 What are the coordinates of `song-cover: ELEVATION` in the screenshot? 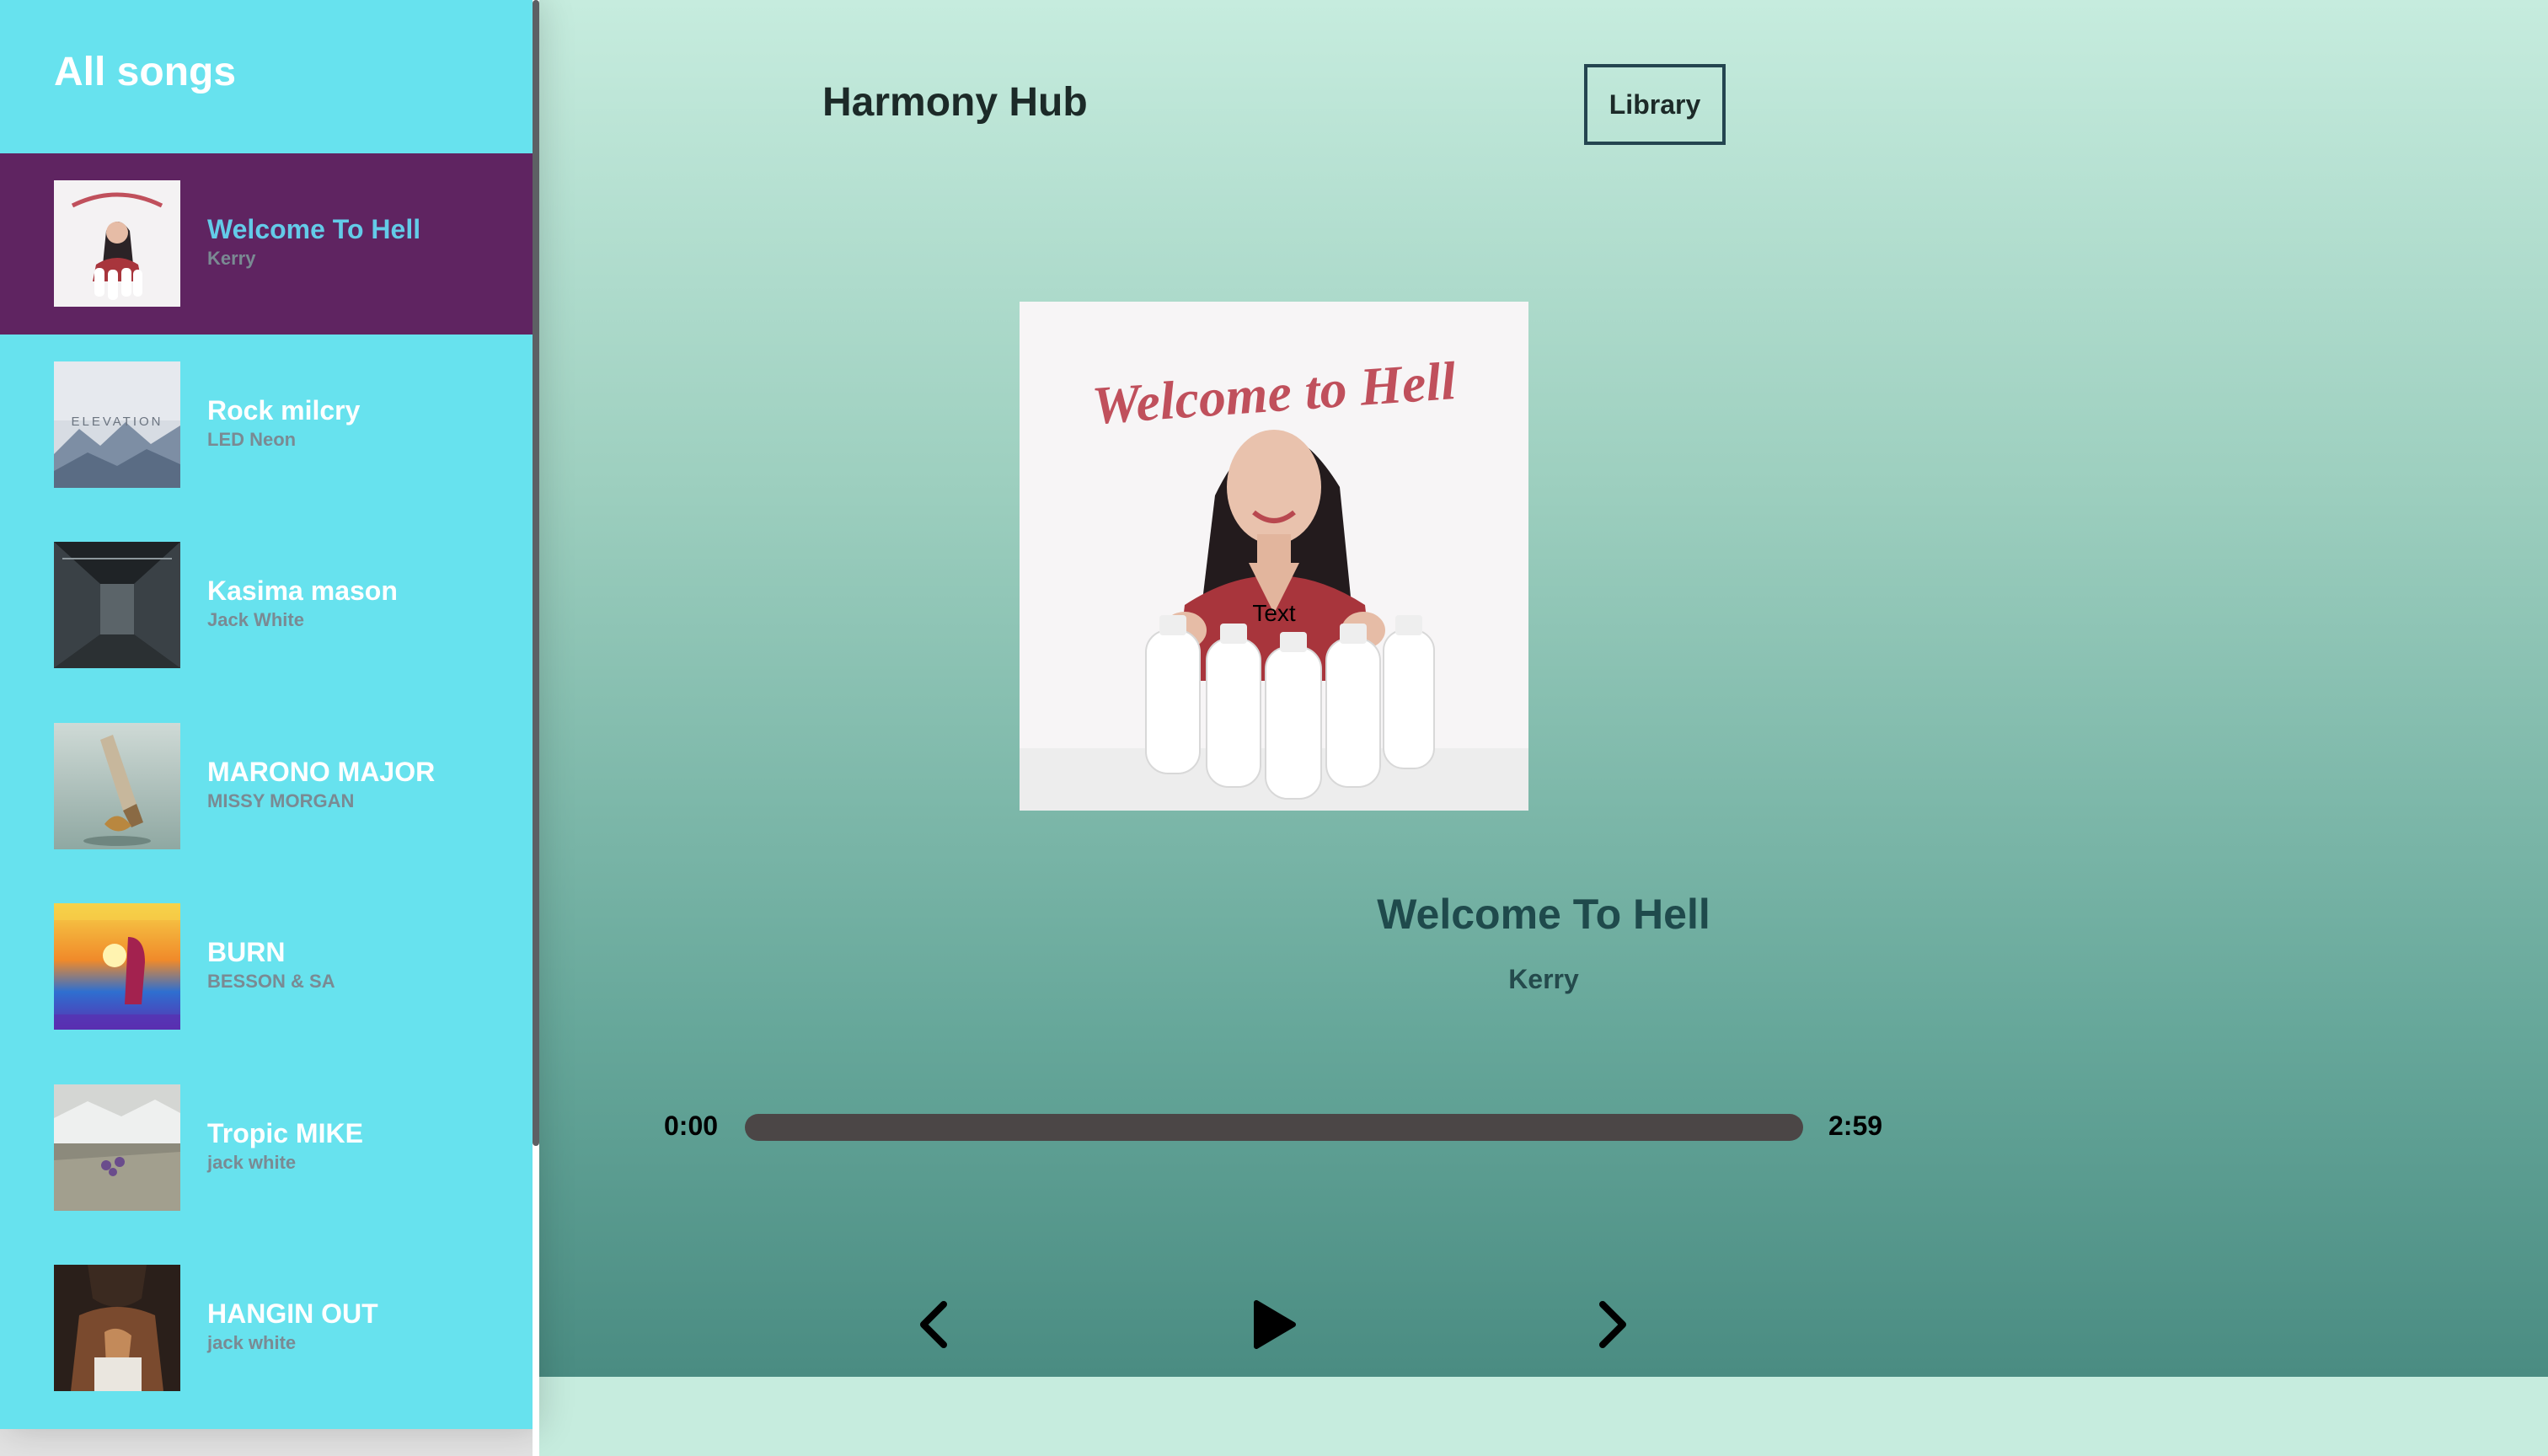 It's located at (117, 424).